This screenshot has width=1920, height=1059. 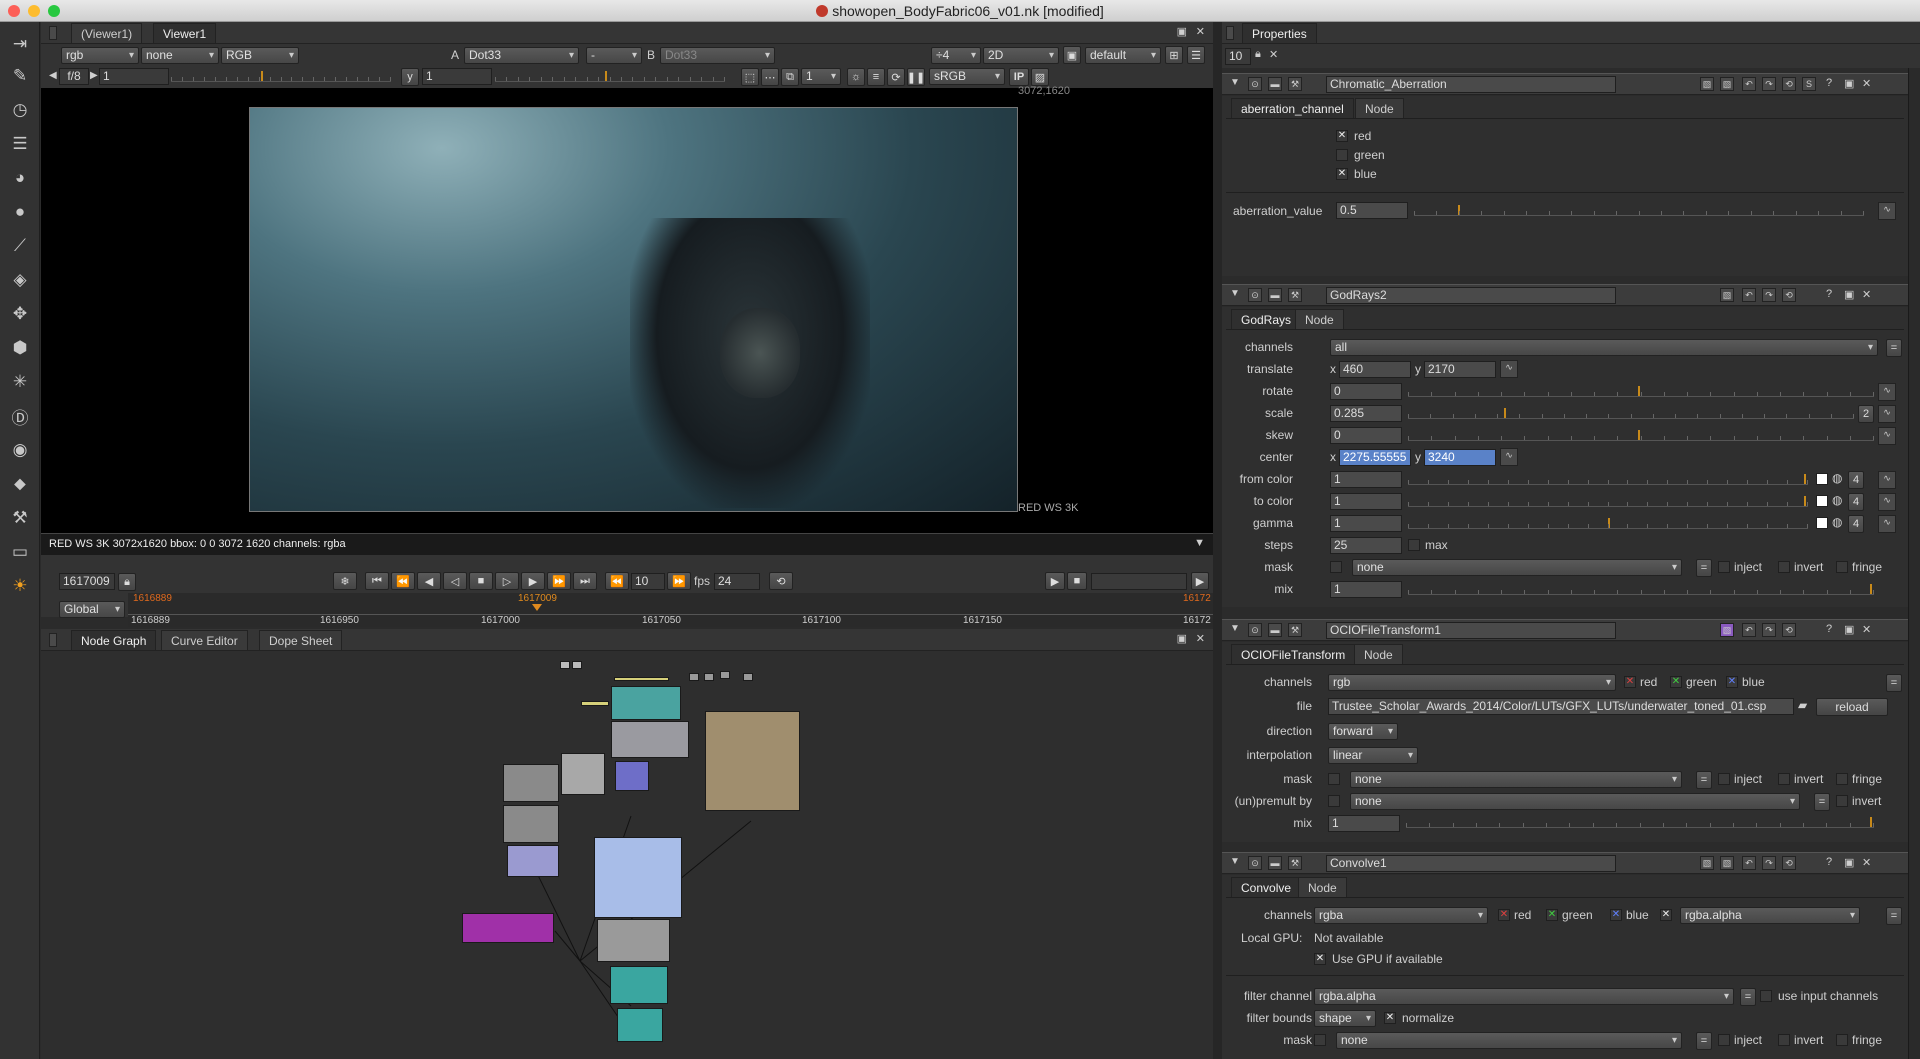 What do you see at coordinates (679, 581) in the screenshot?
I see `step-forward-icon: ⏩` at bounding box center [679, 581].